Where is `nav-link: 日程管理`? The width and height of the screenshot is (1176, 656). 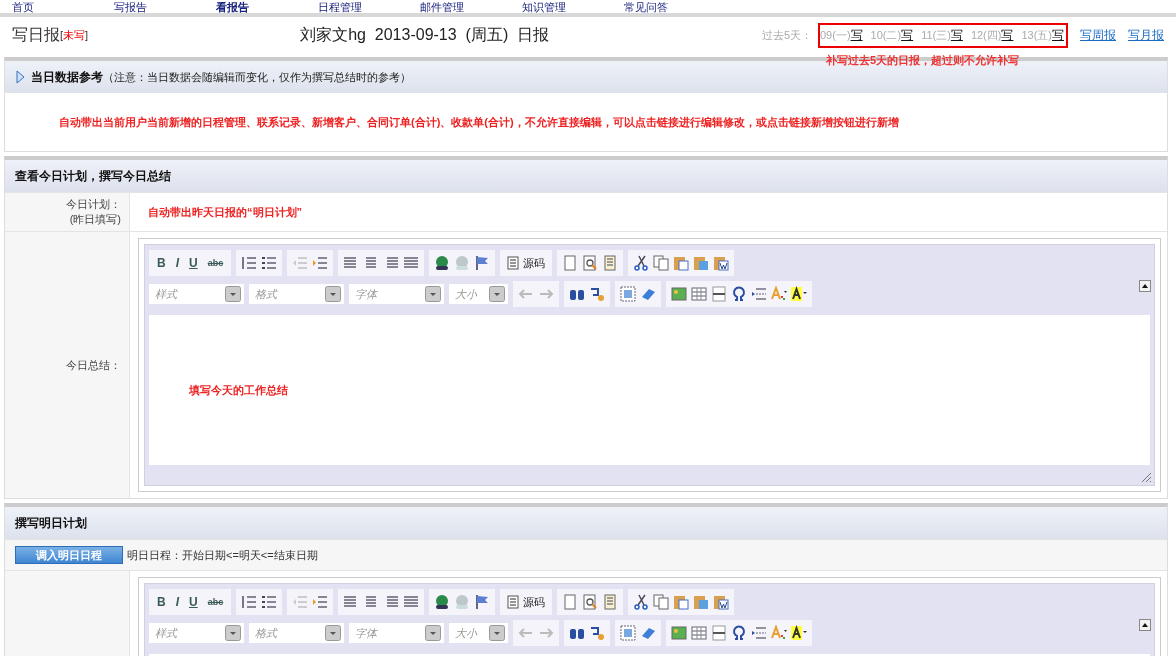 nav-link: 日程管理 is located at coordinates (369, 6).